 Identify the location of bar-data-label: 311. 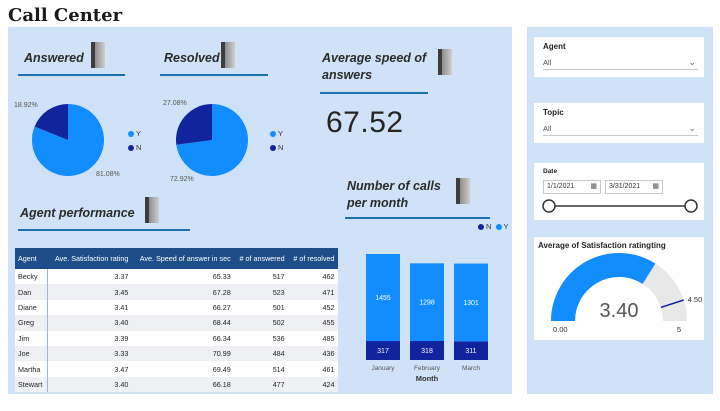
(470, 351).